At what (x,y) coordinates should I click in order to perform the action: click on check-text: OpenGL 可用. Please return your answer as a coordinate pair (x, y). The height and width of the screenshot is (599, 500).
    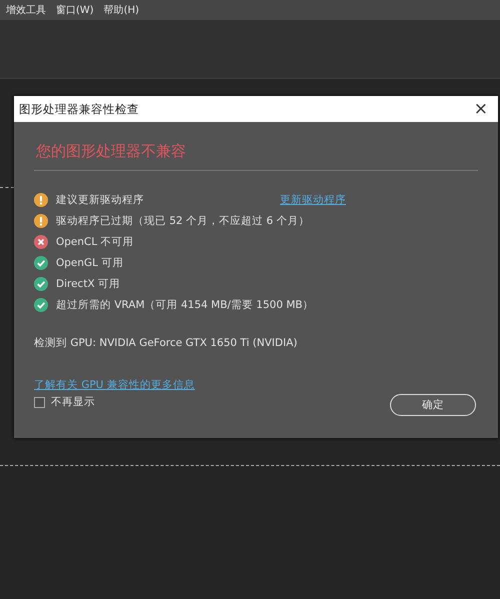
    Looking at the image, I should click on (90, 263).